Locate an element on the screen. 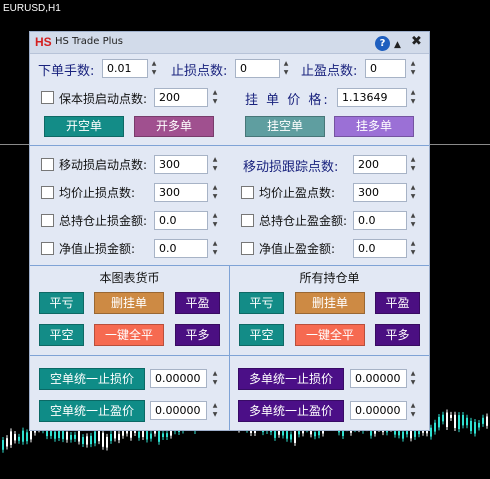 The width and height of the screenshot is (490, 479). sell-unified-sl-stepper: ▲ ▼ is located at coordinates (215, 378).